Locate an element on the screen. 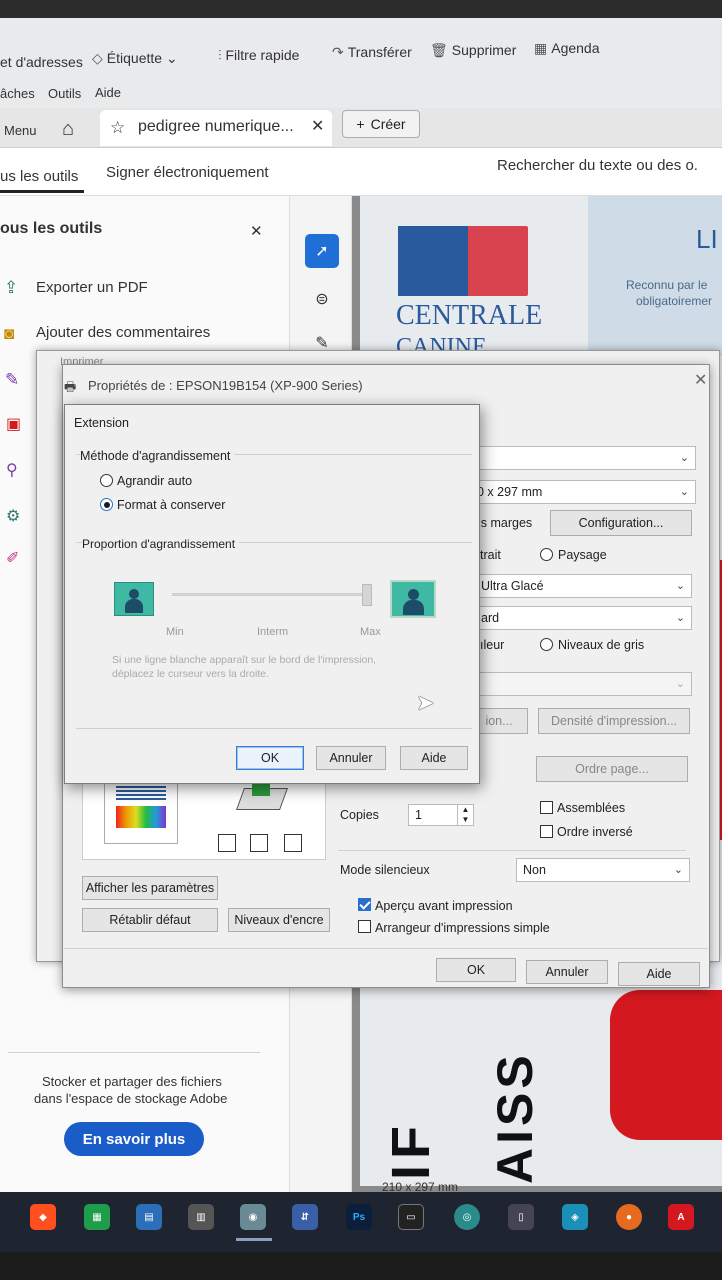 Image resolution: width=722 pixels, height=1280 pixels. properties-cancel-button: Annuler is located at coordinates (567, 972).